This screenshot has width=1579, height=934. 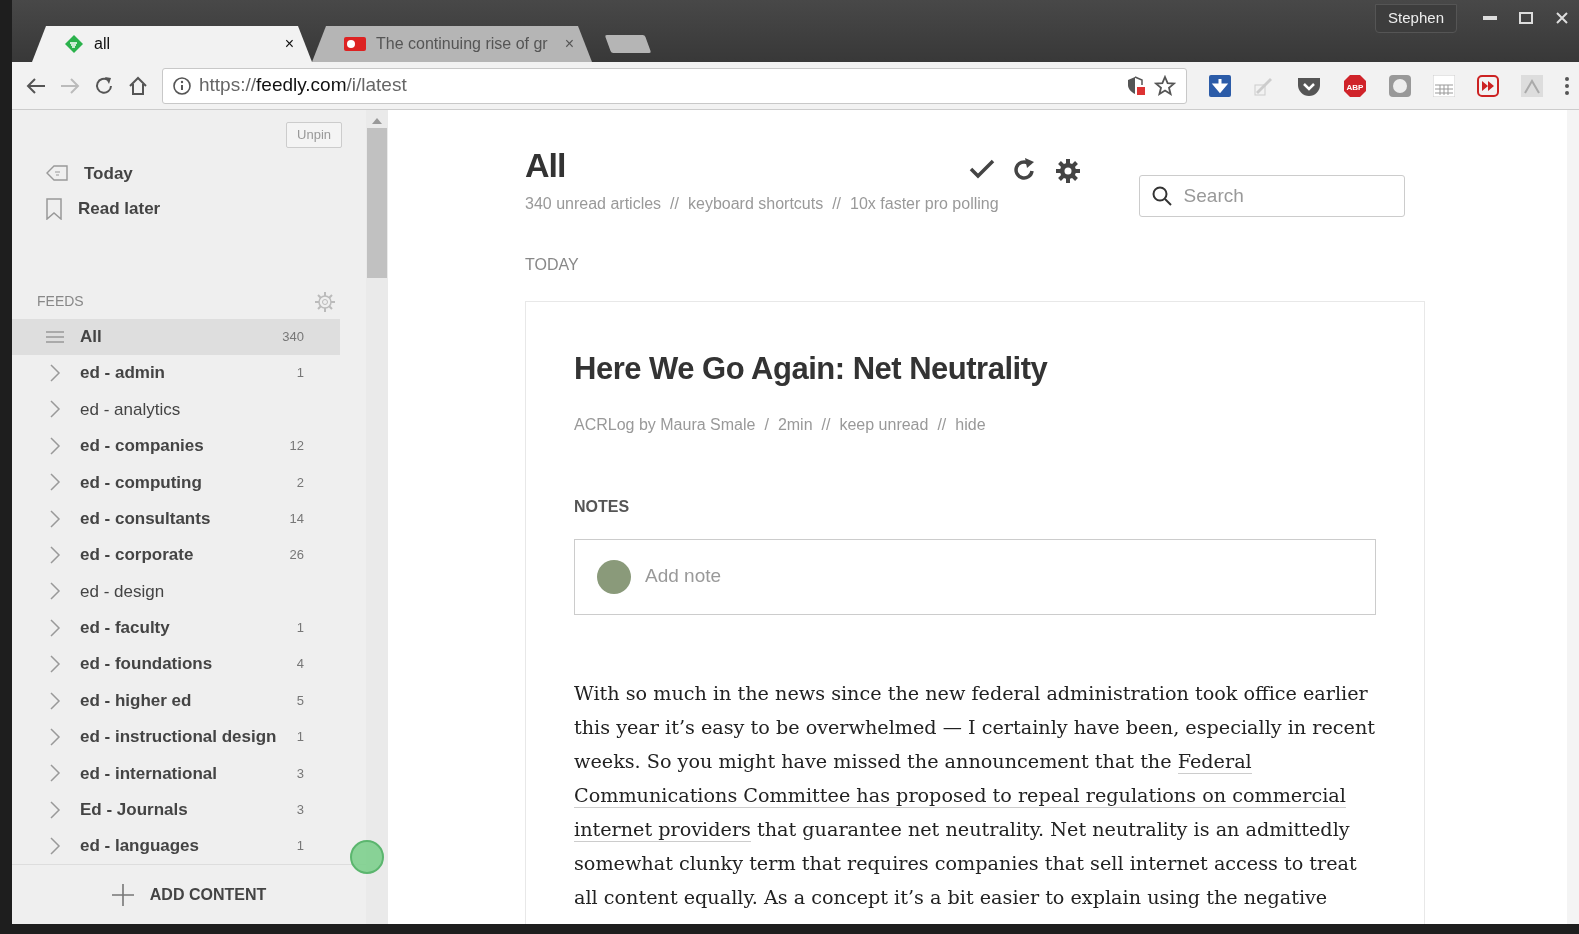 I want to click on circle-extension-icon, so click(x=1400, y=85).